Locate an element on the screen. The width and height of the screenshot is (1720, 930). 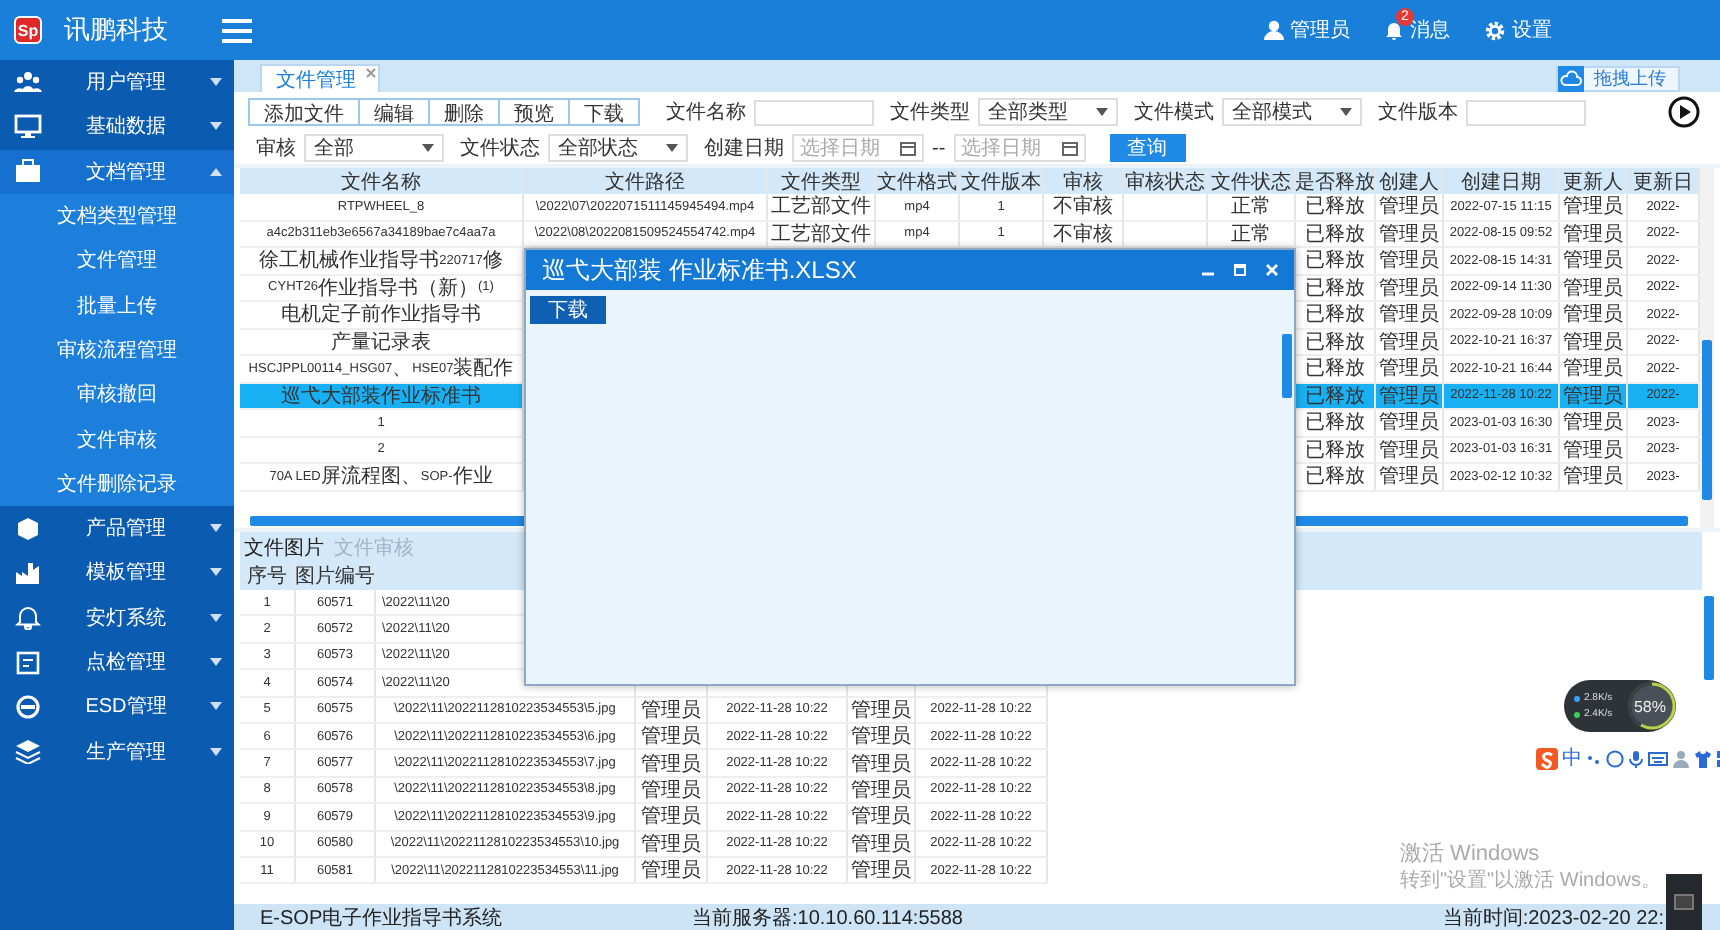
nav-menu-item: ESD管理 is located at coordinates (117, 706).